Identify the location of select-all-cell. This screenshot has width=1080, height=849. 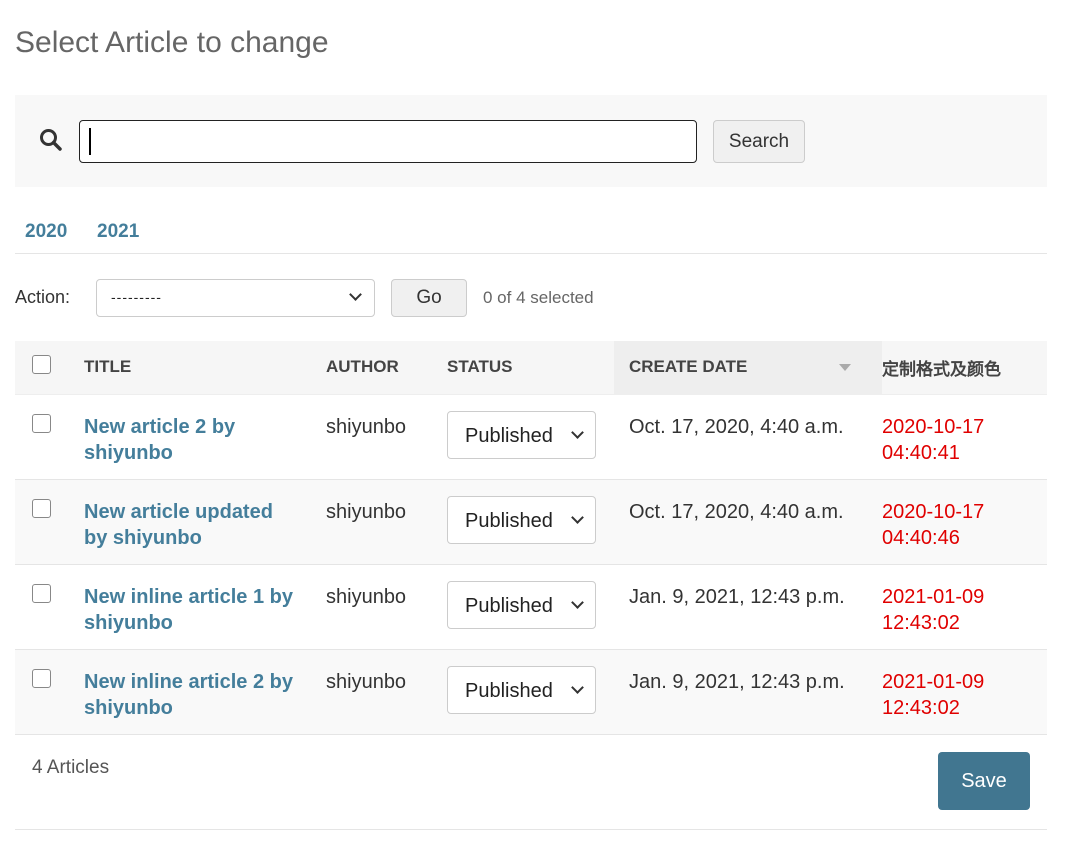
(49, 368).